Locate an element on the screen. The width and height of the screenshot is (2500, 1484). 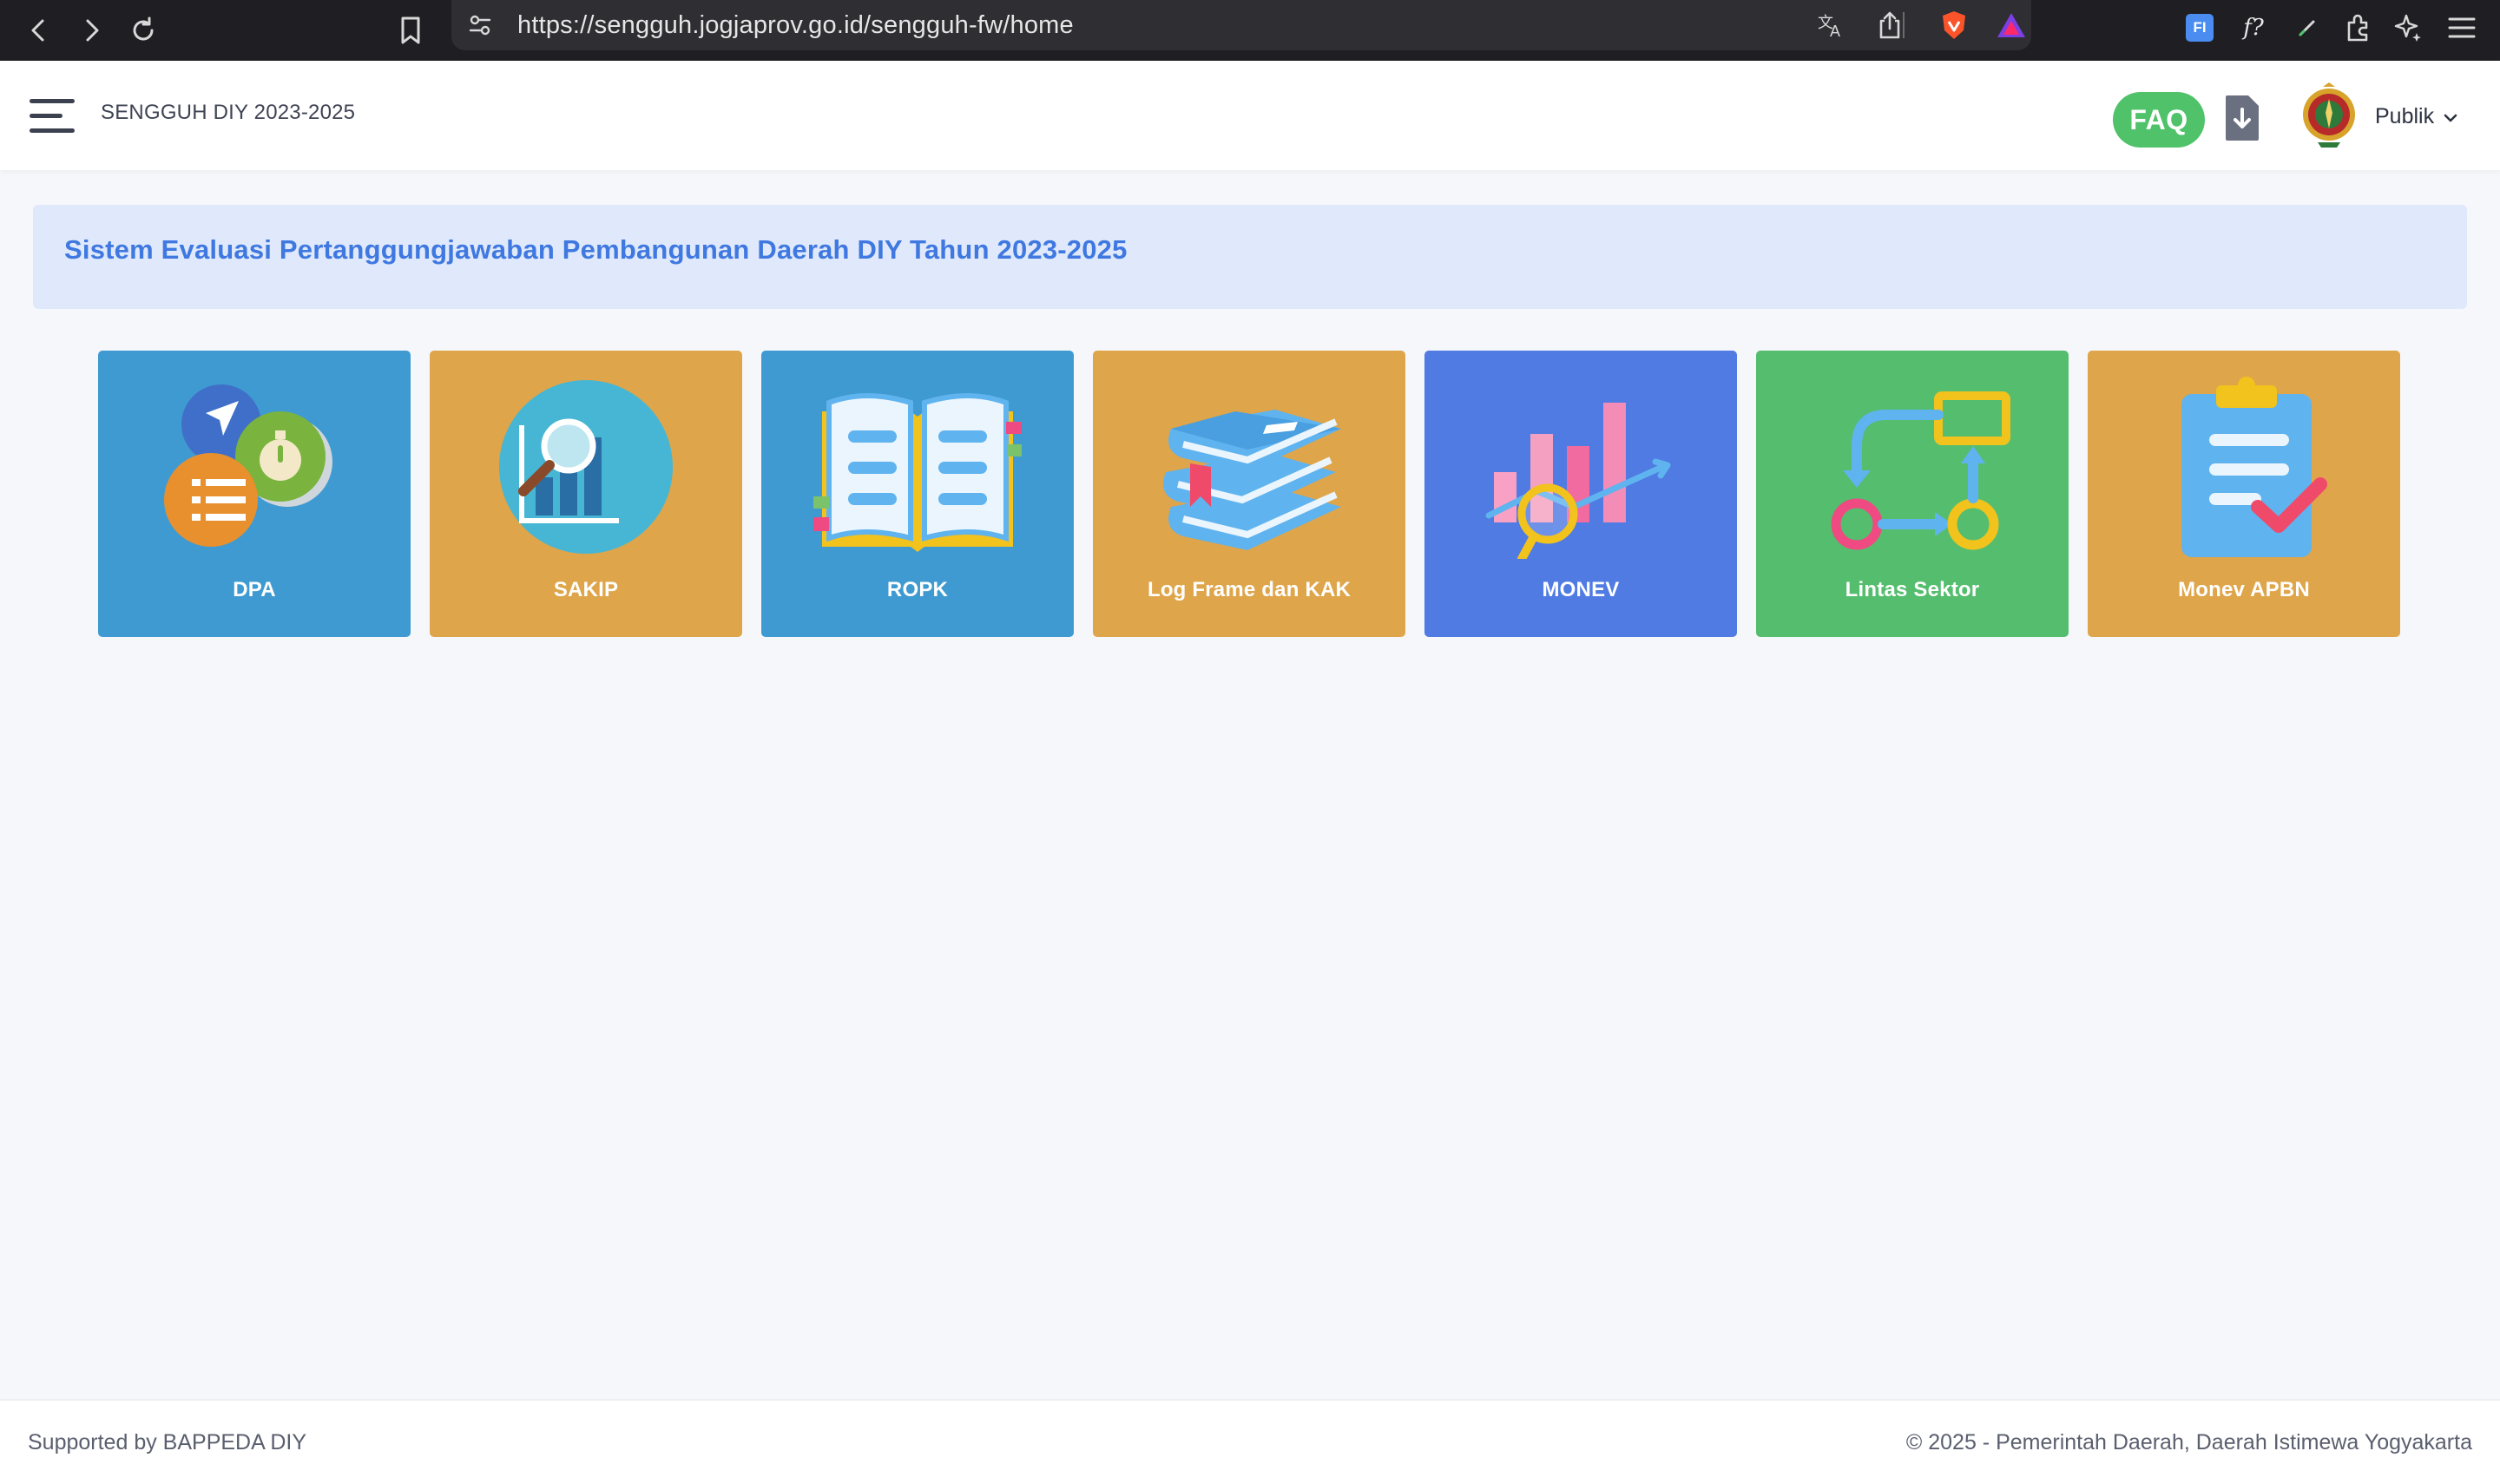
tile-monev-apbn: Monev APBN is located at coordinates (2244, 494).